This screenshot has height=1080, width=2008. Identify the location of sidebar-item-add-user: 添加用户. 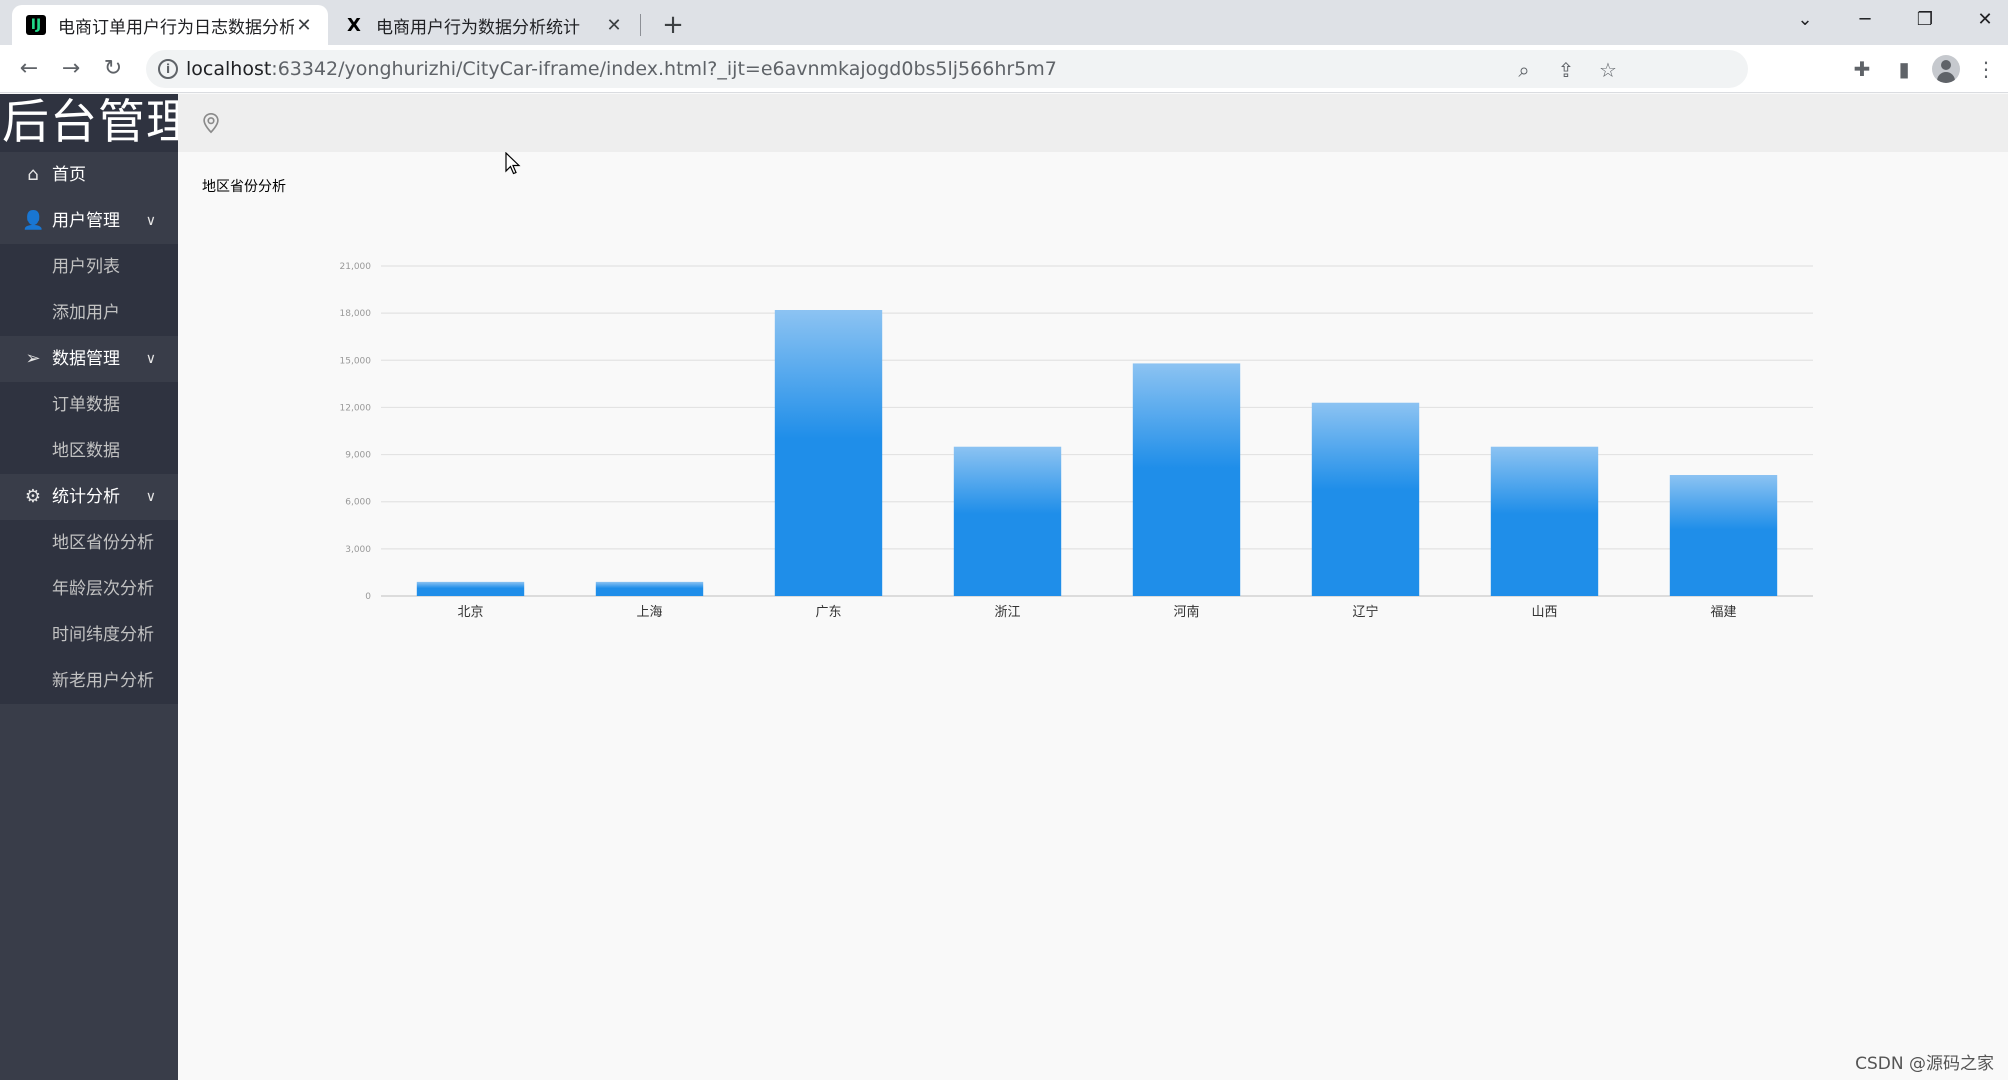
(89, 313).